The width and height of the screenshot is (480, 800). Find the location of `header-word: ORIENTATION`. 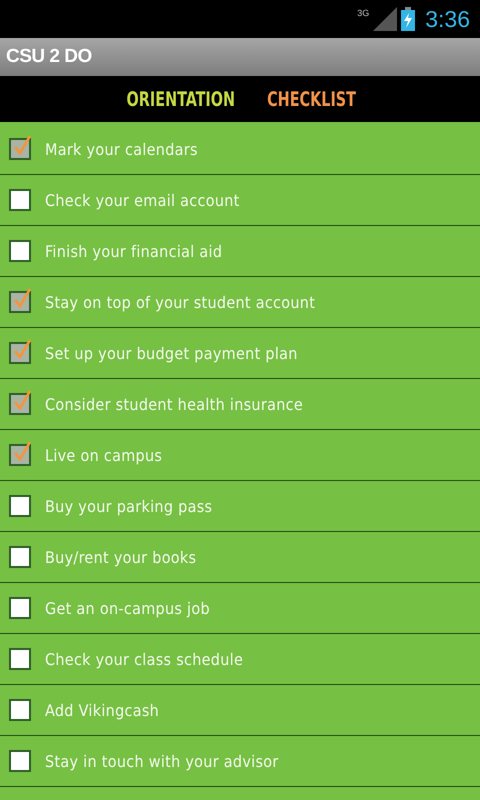

header-word: ORIENTATION is located at coordinates (181, 99).